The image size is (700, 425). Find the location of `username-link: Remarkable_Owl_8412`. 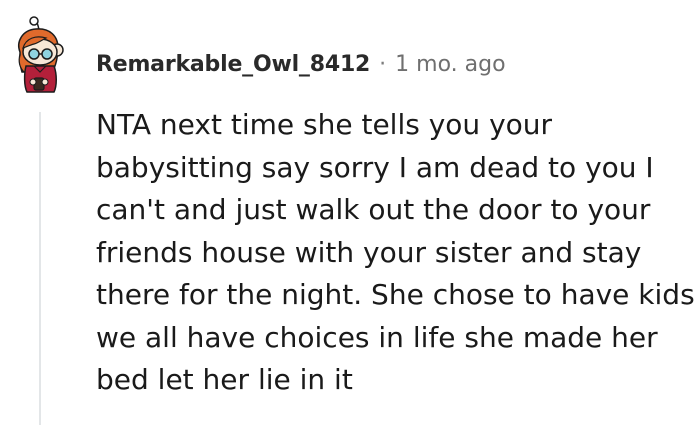

username-link: Remarkable_Owl_8412 is located at coordinates (233, 64).